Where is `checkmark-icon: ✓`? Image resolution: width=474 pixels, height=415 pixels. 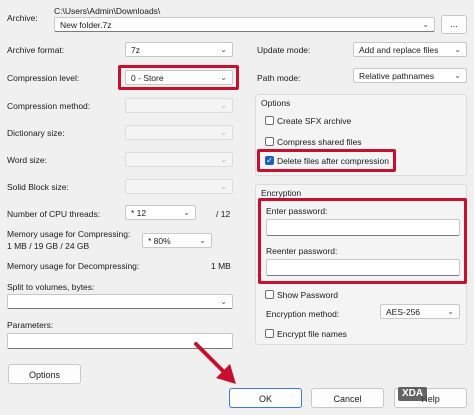
checkmark-icon: ✓ is located at coordinates (269, 160).